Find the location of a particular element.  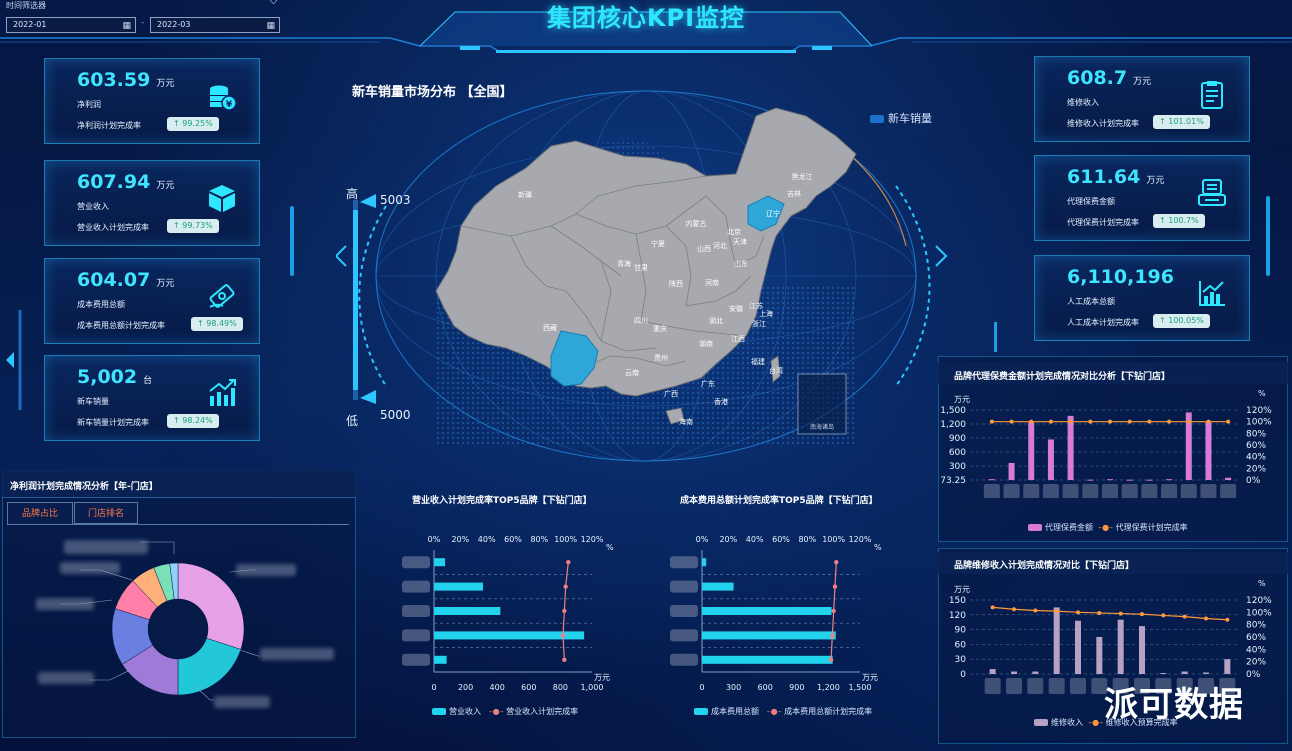

x-axis-tick: 1,500 is located at coordinates (860, 687).